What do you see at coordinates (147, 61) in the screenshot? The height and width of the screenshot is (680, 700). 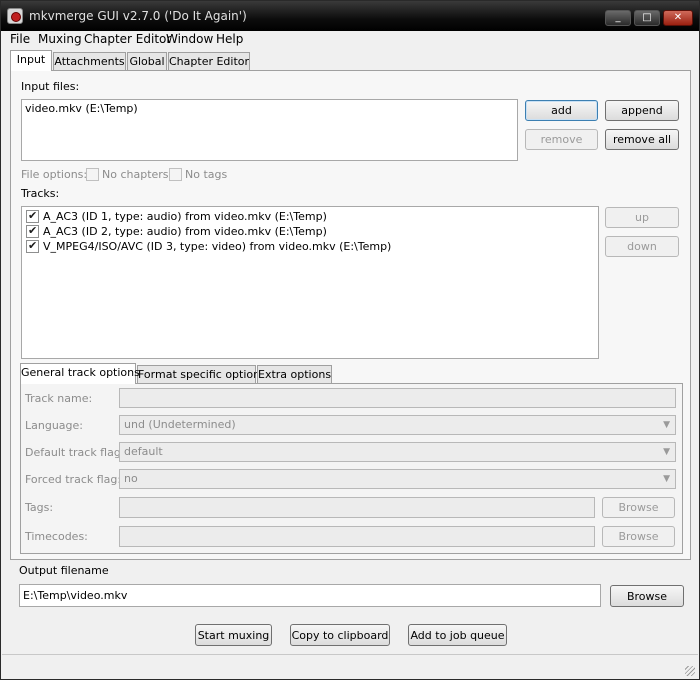 I see `tab-global: Global` at bounding box center [147, 61].